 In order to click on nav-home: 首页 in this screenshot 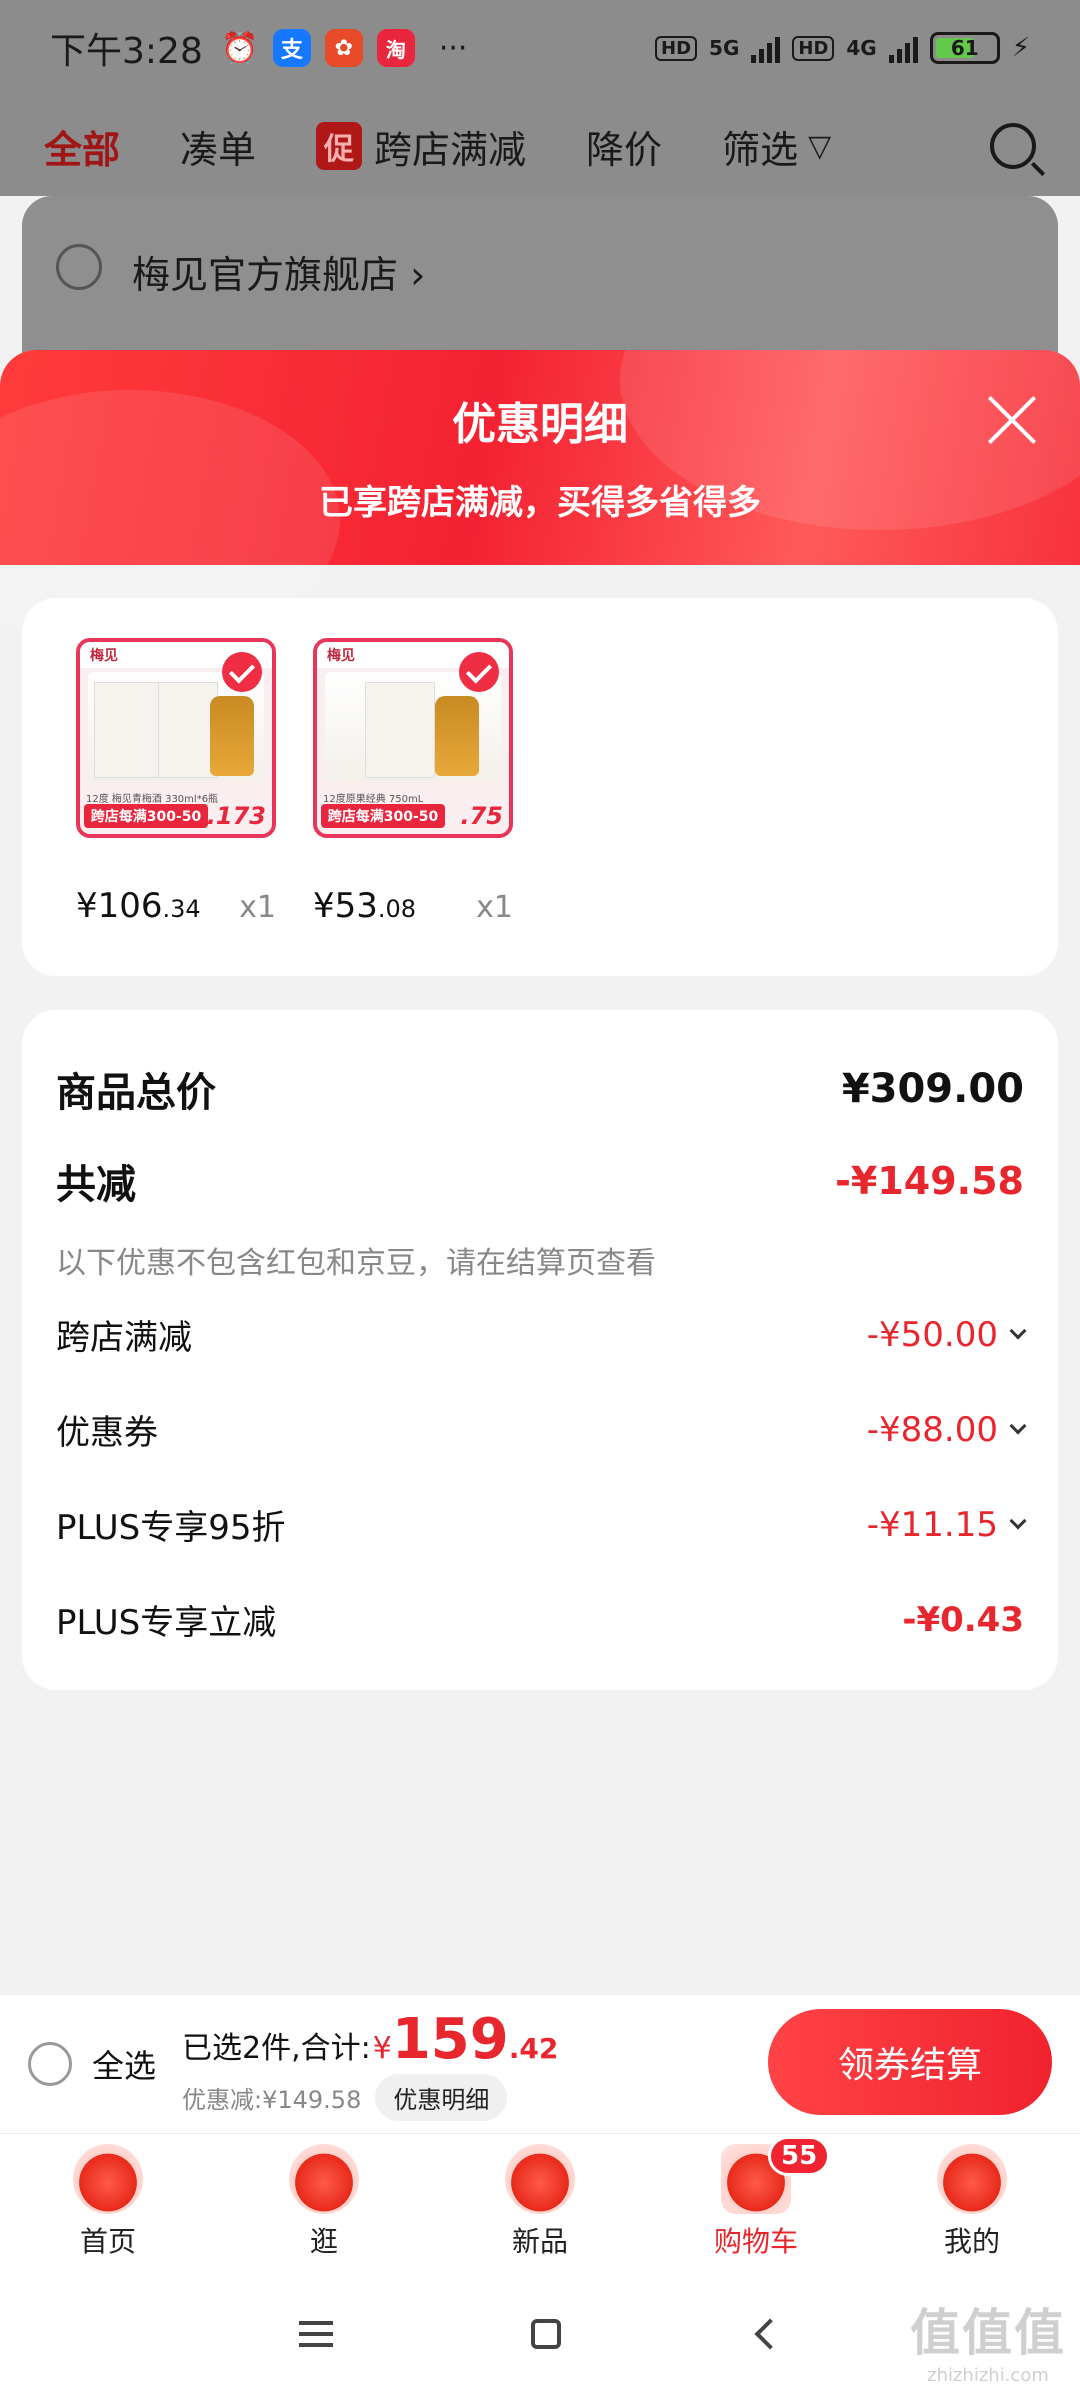, I will do `click(108, 2201)`.